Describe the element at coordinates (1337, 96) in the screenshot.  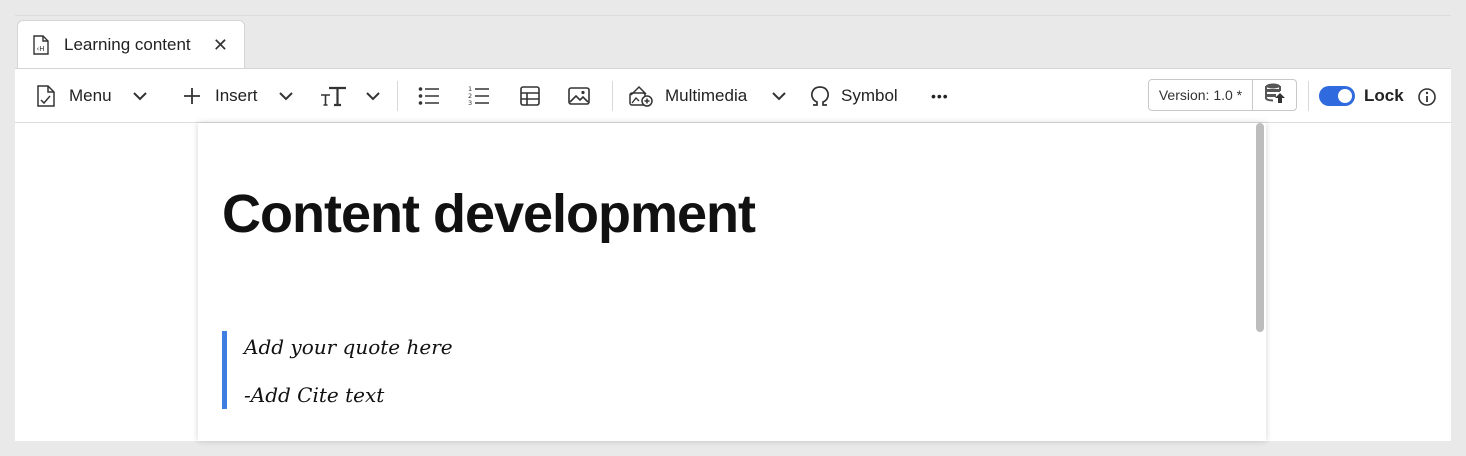
I see `lock-toggle` at that location.